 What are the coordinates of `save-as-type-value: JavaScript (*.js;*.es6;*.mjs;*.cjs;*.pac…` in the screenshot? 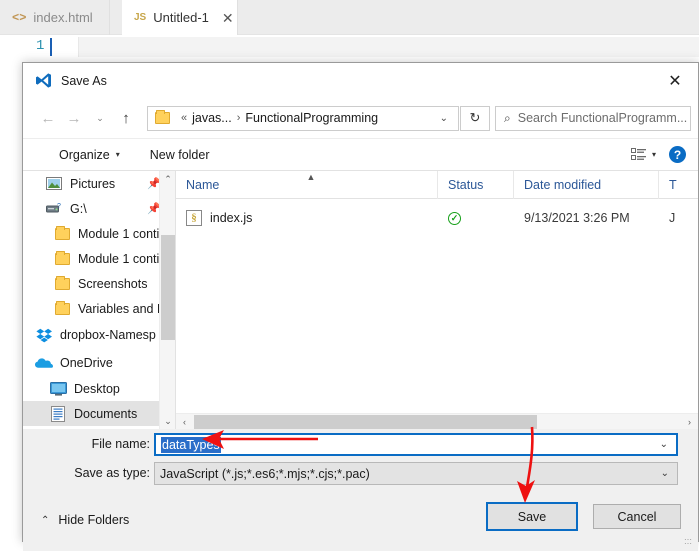 It's located at (265, 473).